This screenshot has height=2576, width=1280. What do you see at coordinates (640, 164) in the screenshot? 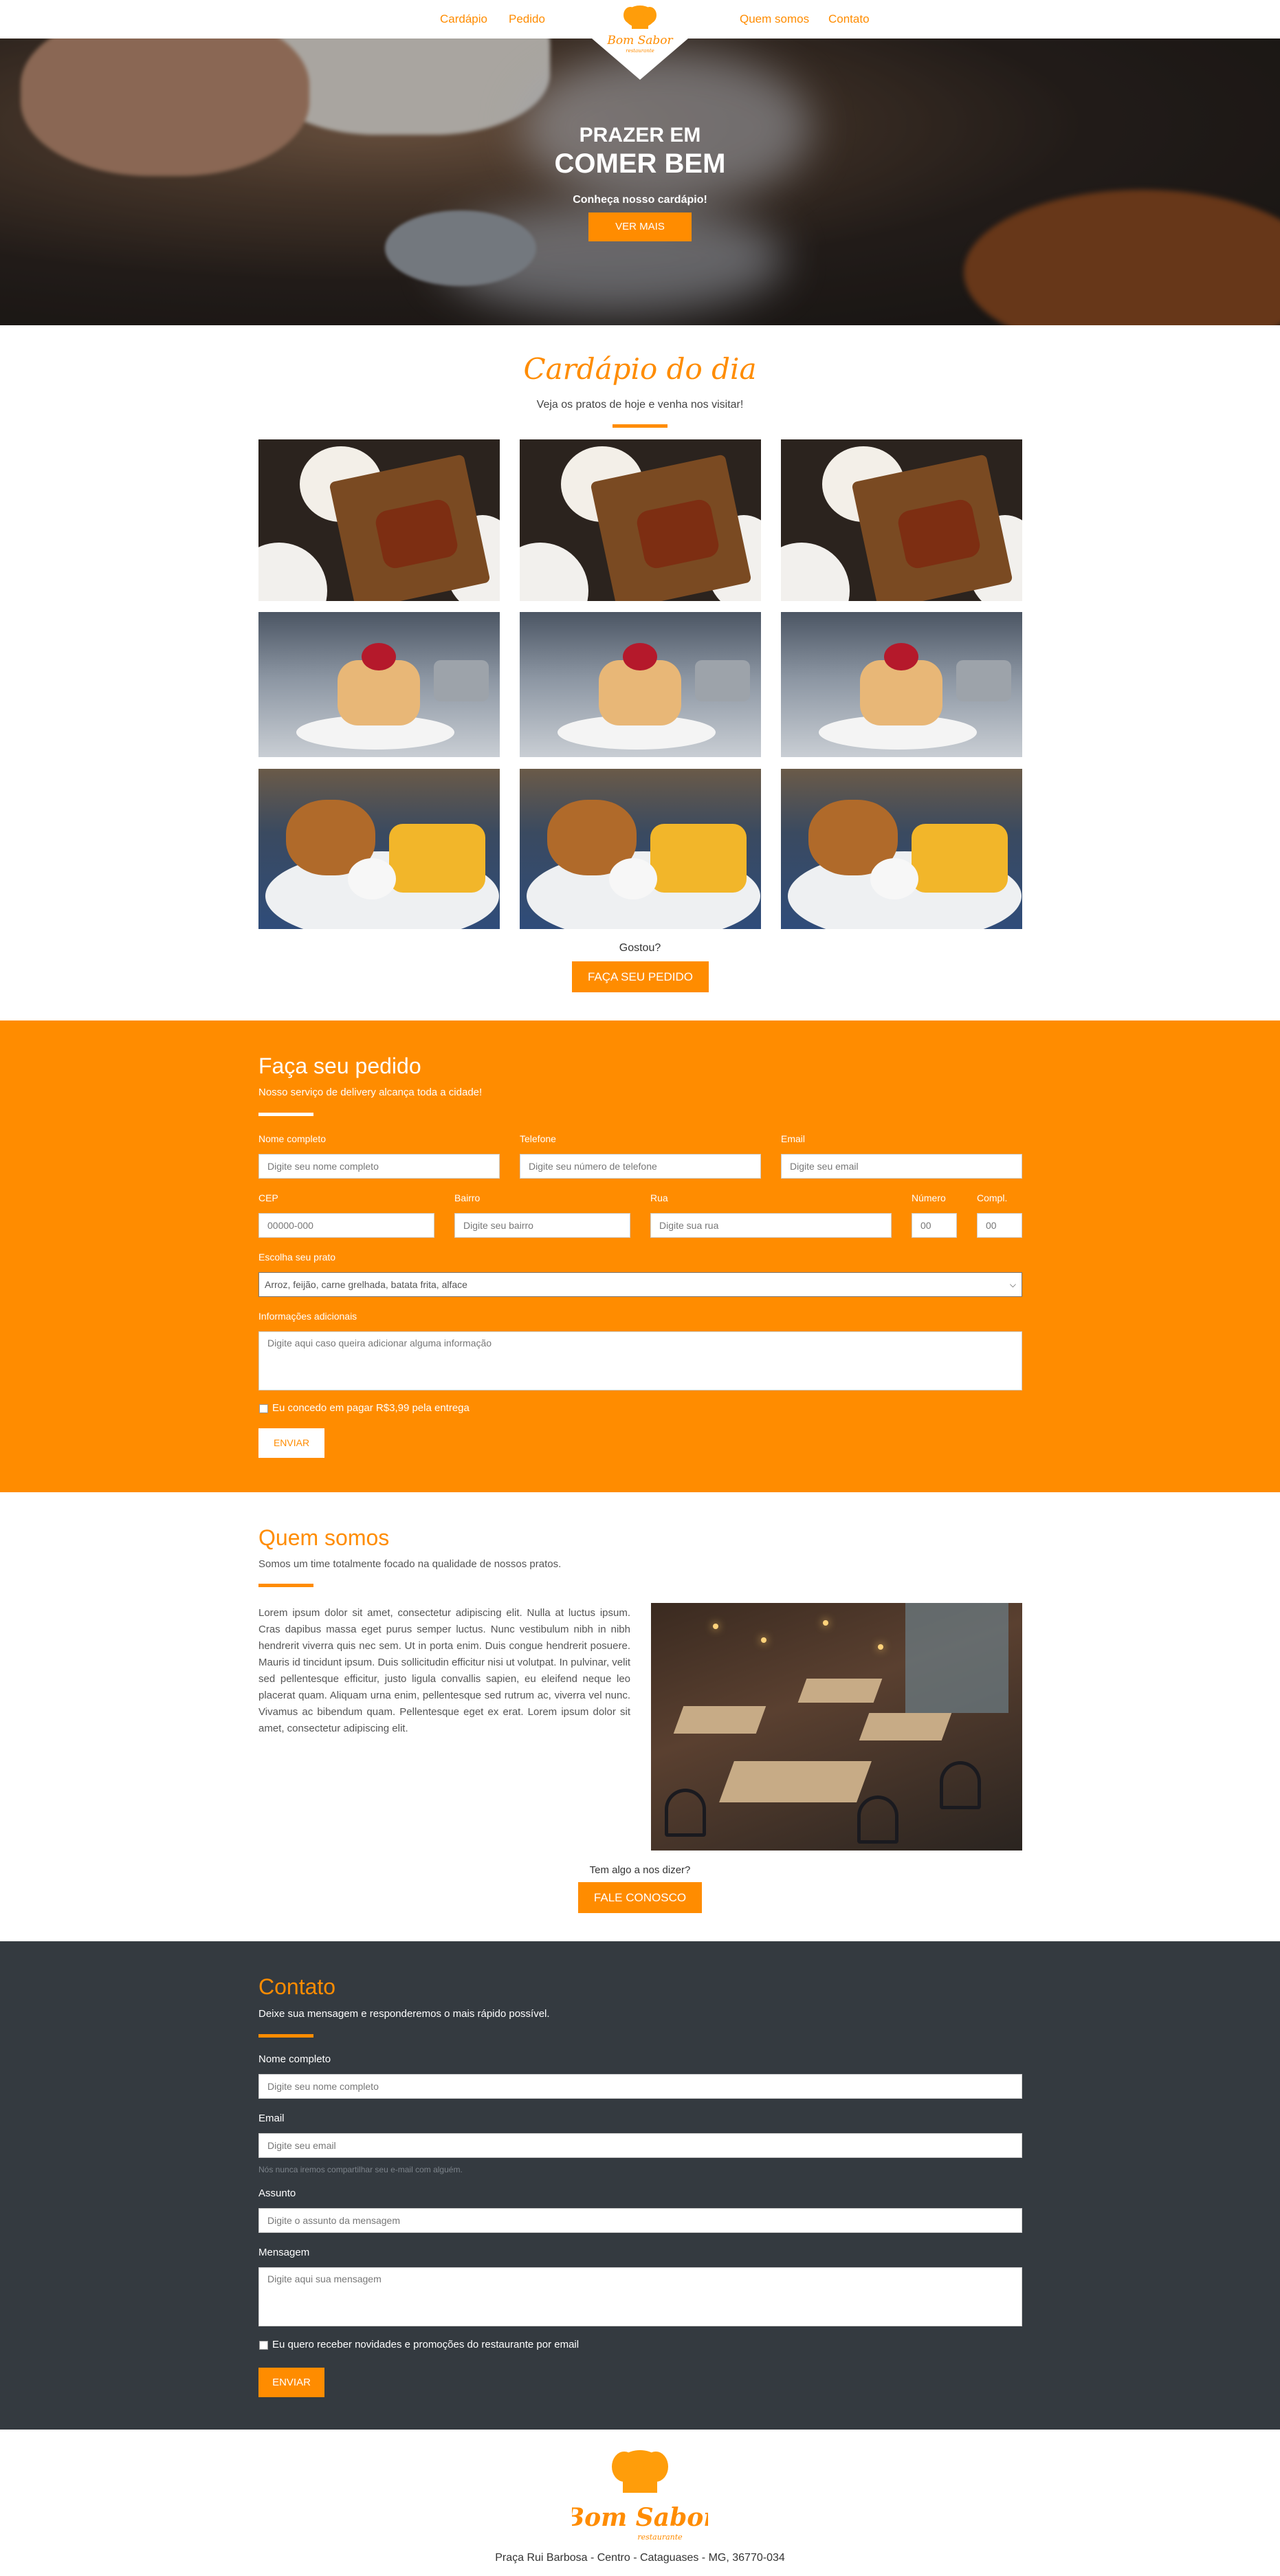
I see `hero-title-line2: COMER BEM` at bounding box center [640, 164].